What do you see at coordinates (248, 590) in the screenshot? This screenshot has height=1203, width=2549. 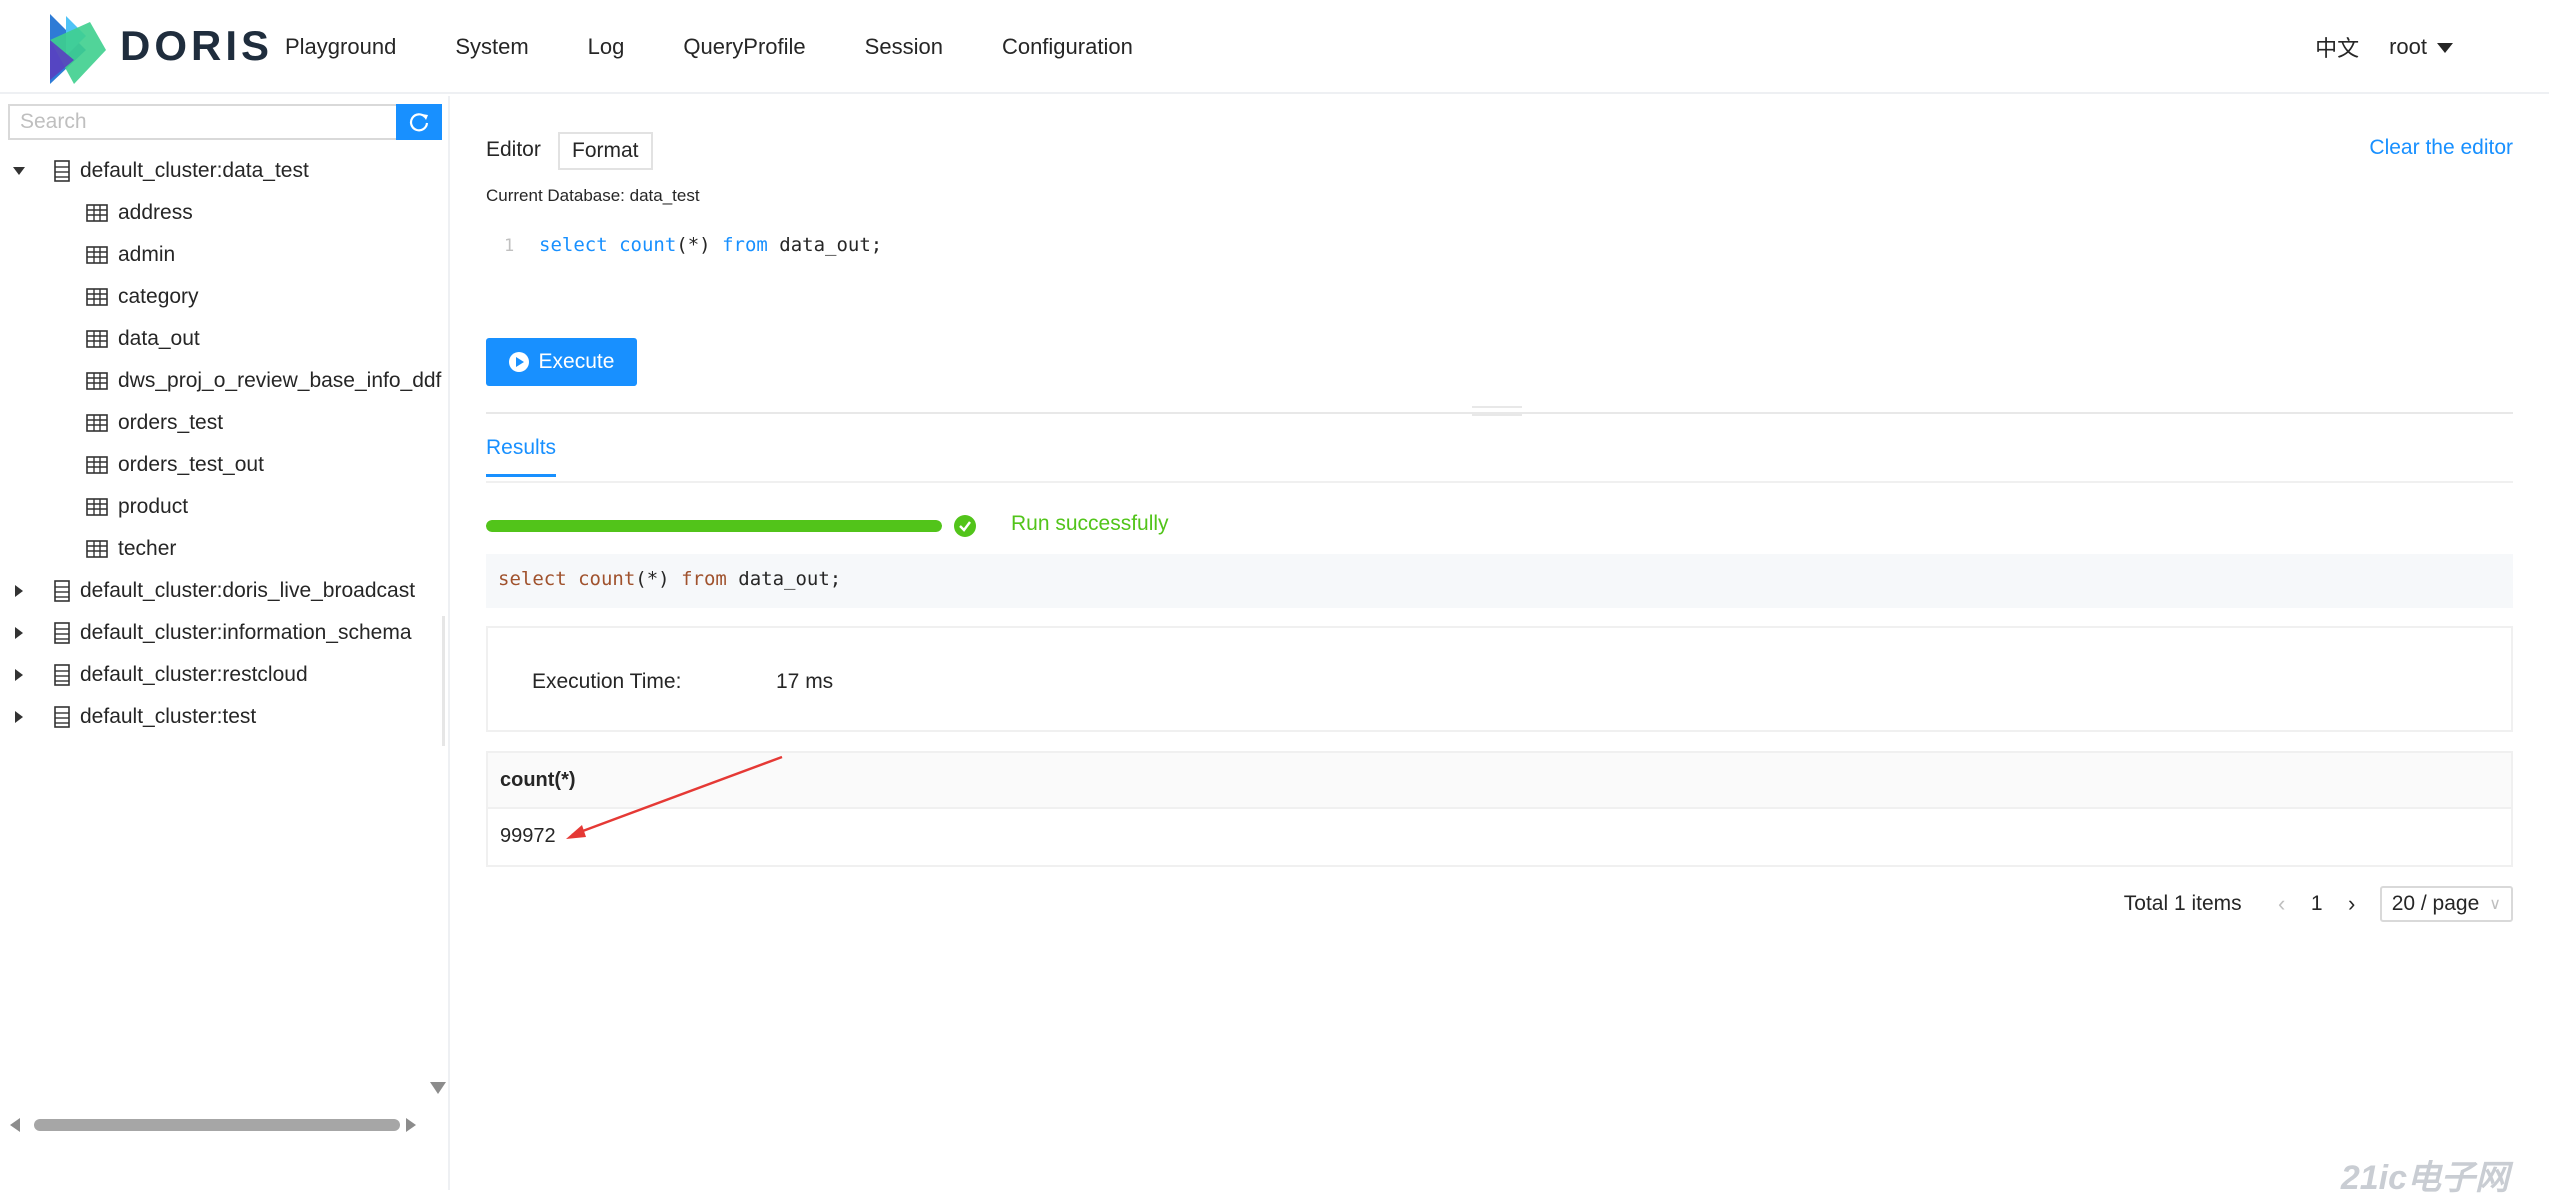 I see `tree-node-label: default_cluster:doris_live_broadcast` at bounding box center [248, 590].